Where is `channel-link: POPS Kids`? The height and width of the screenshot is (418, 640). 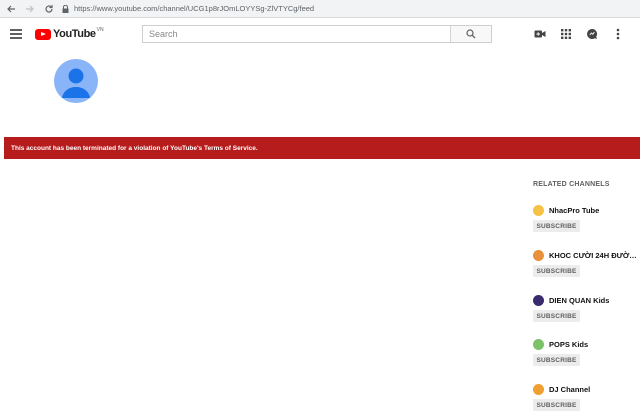 channel-link: POPS Kids is located at coordinates (585, 344).